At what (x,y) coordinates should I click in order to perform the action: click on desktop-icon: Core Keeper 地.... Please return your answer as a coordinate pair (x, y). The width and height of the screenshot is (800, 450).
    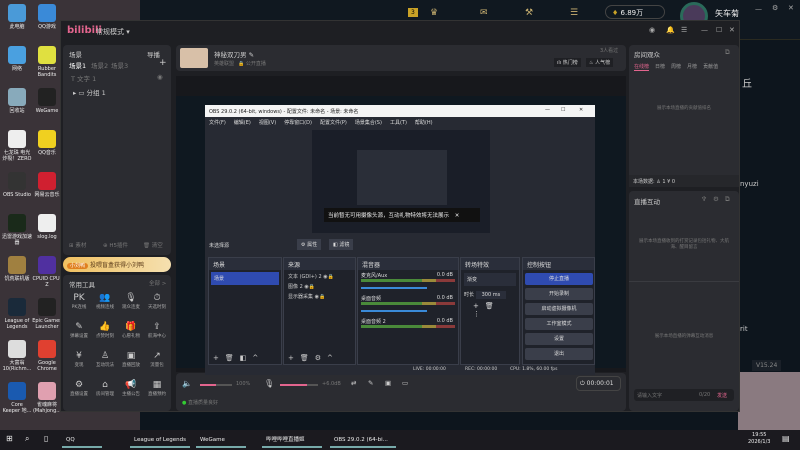
    Looking at the image, I should click on (17, 398).